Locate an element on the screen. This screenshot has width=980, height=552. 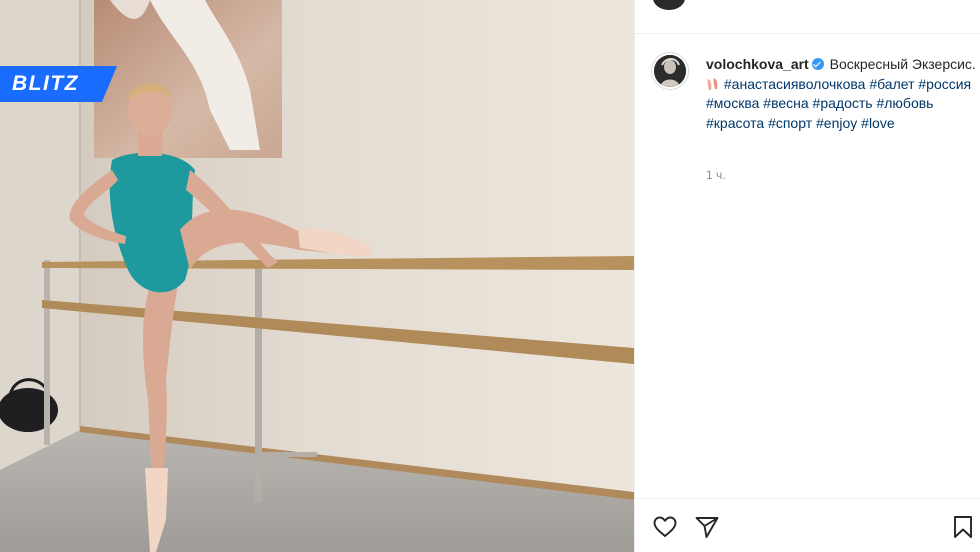
hashtag-link: #love is located at coordinates (877, 123).